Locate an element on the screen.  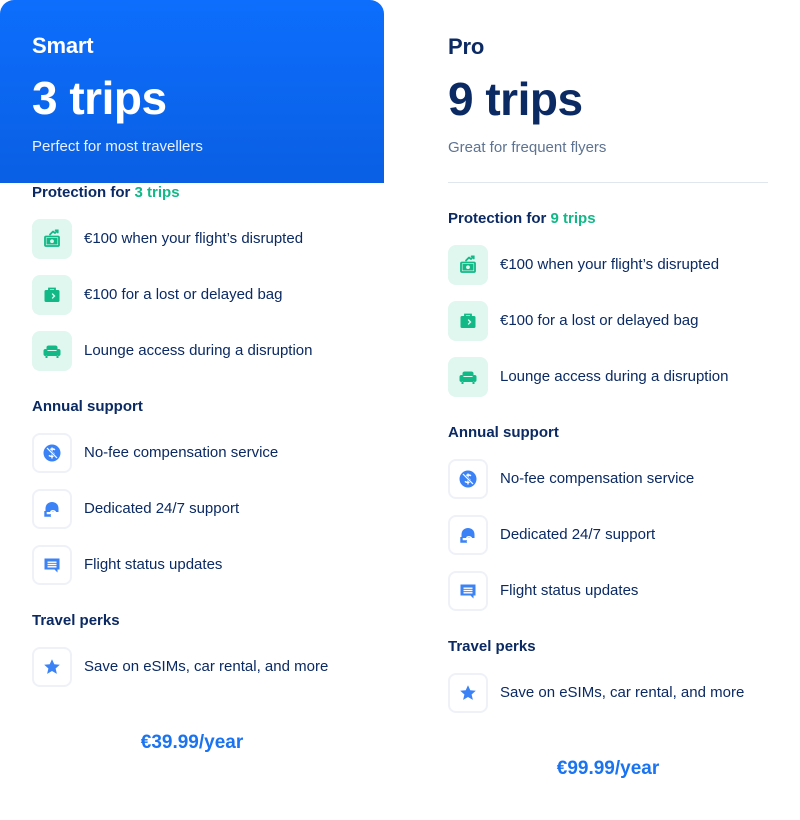
plan-name: Pro is located at coordinates (466, 46).